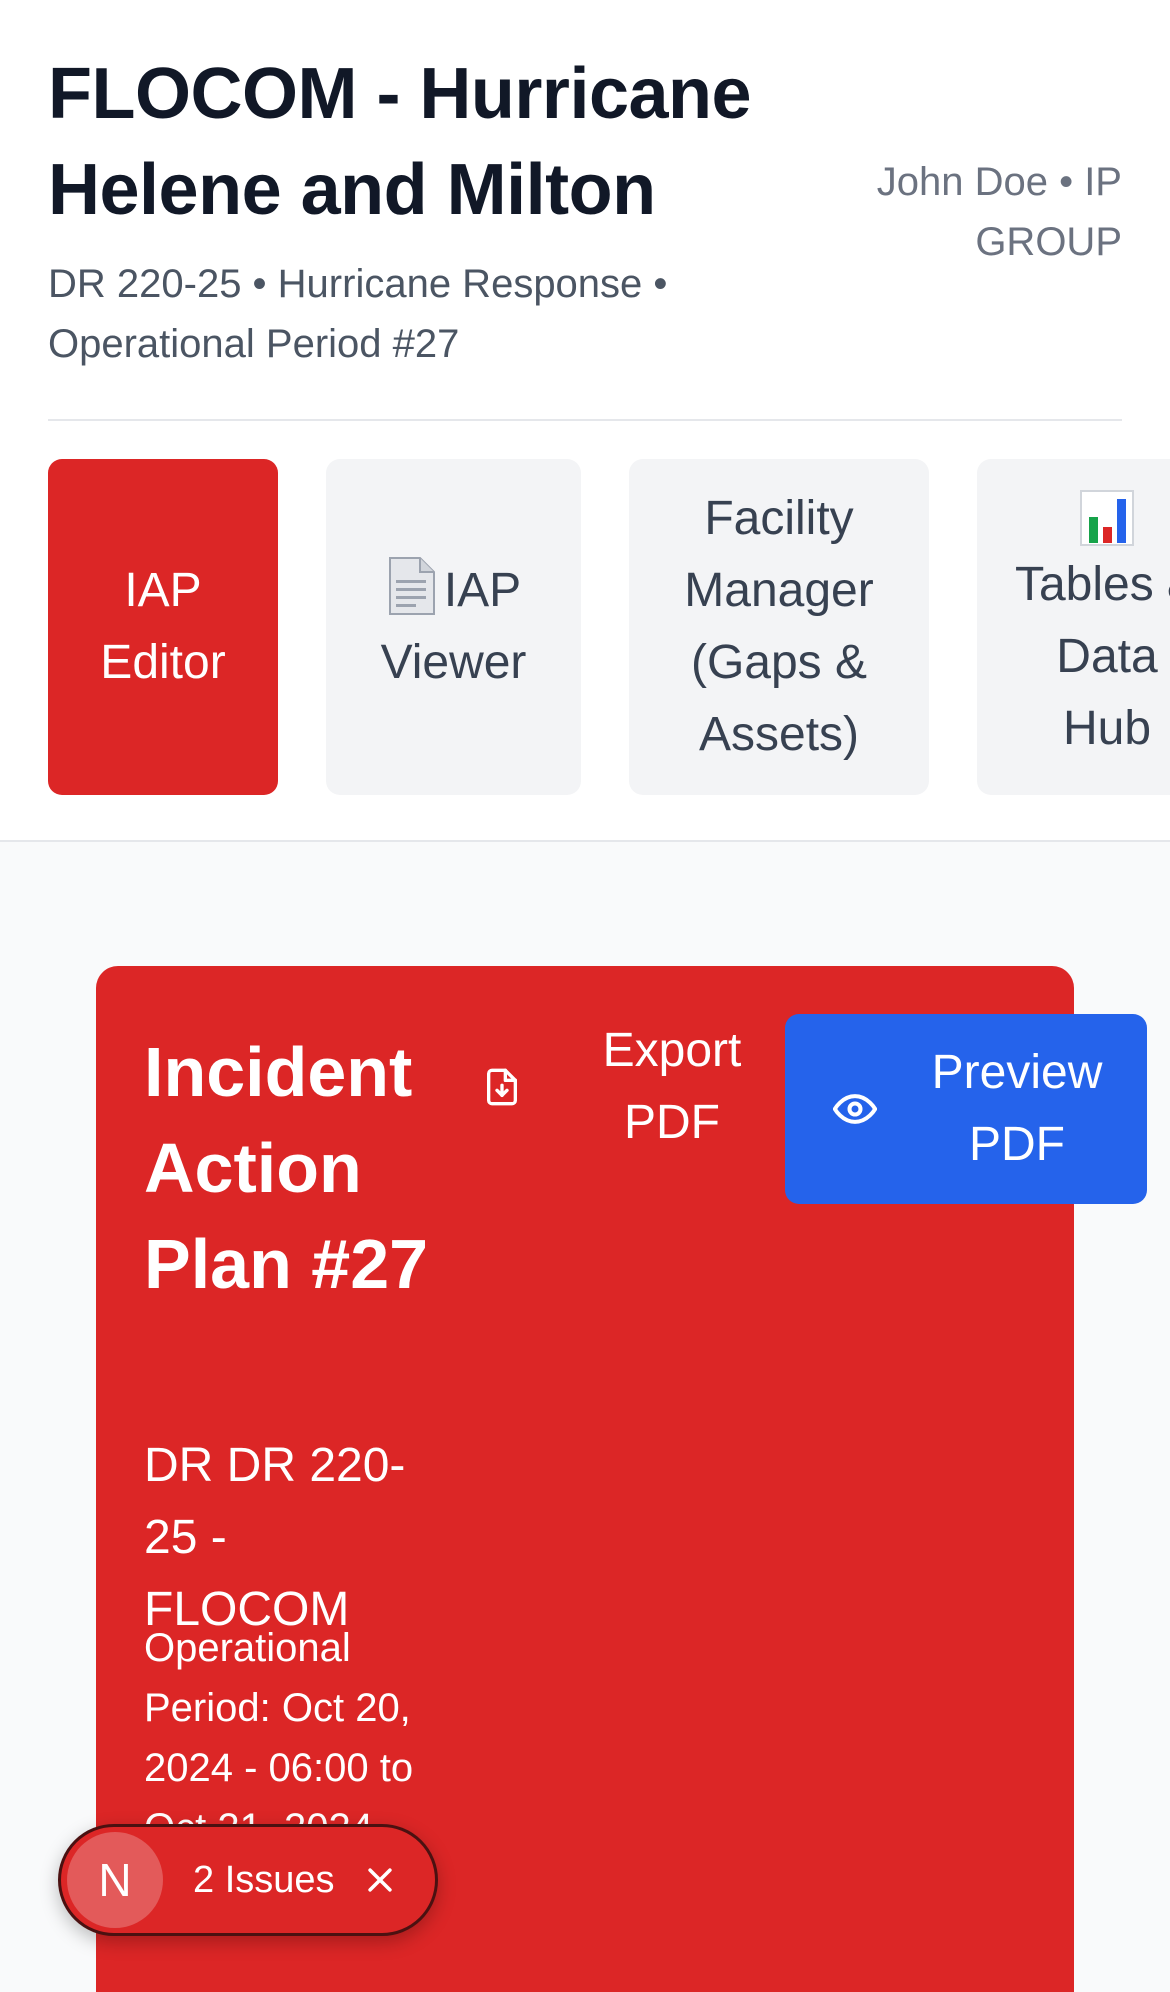  What do you see at coordinates (453, 627) in the screenshot?
I see `tab-iap-viewer: IAP Viewer` at bounding box center [453, 627].